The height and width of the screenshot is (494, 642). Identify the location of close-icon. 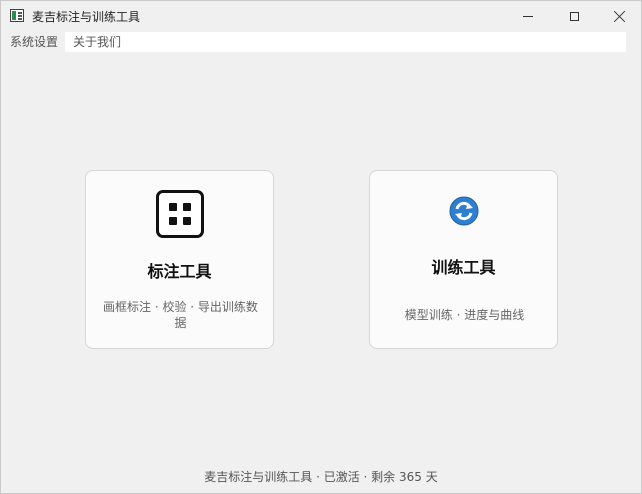
(620, 16).